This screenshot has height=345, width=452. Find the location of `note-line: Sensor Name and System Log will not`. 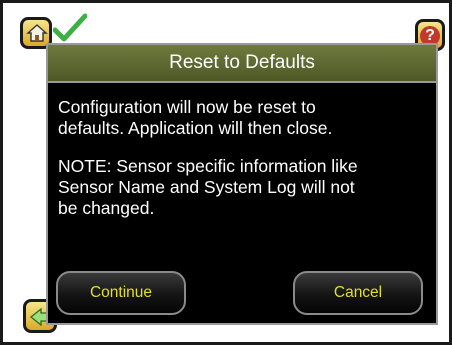

note-line: Sensor Name and System Log will not is located at coordinates (206, 187).